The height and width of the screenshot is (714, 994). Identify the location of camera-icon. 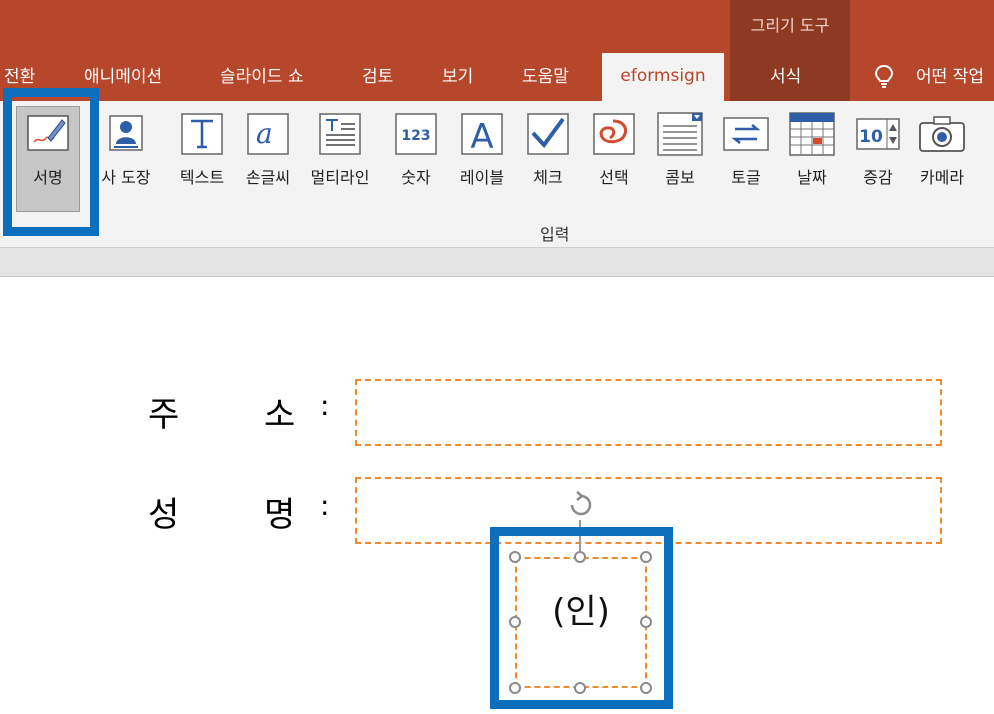
(942, 134).